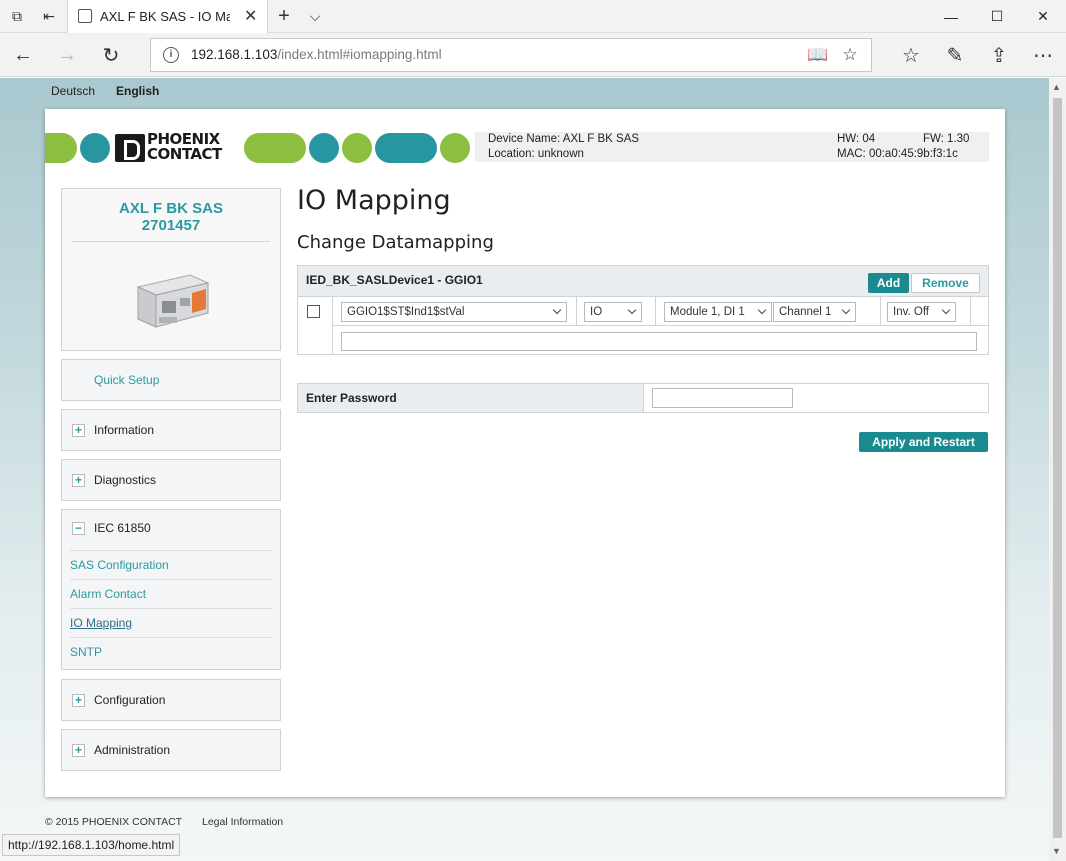 This screenshot has height=861, width=1066. What do you see at coordinates (850, 55) in the screenshot?
I see `favorite-star-icon: ☆` at bounding box center [850, 55].